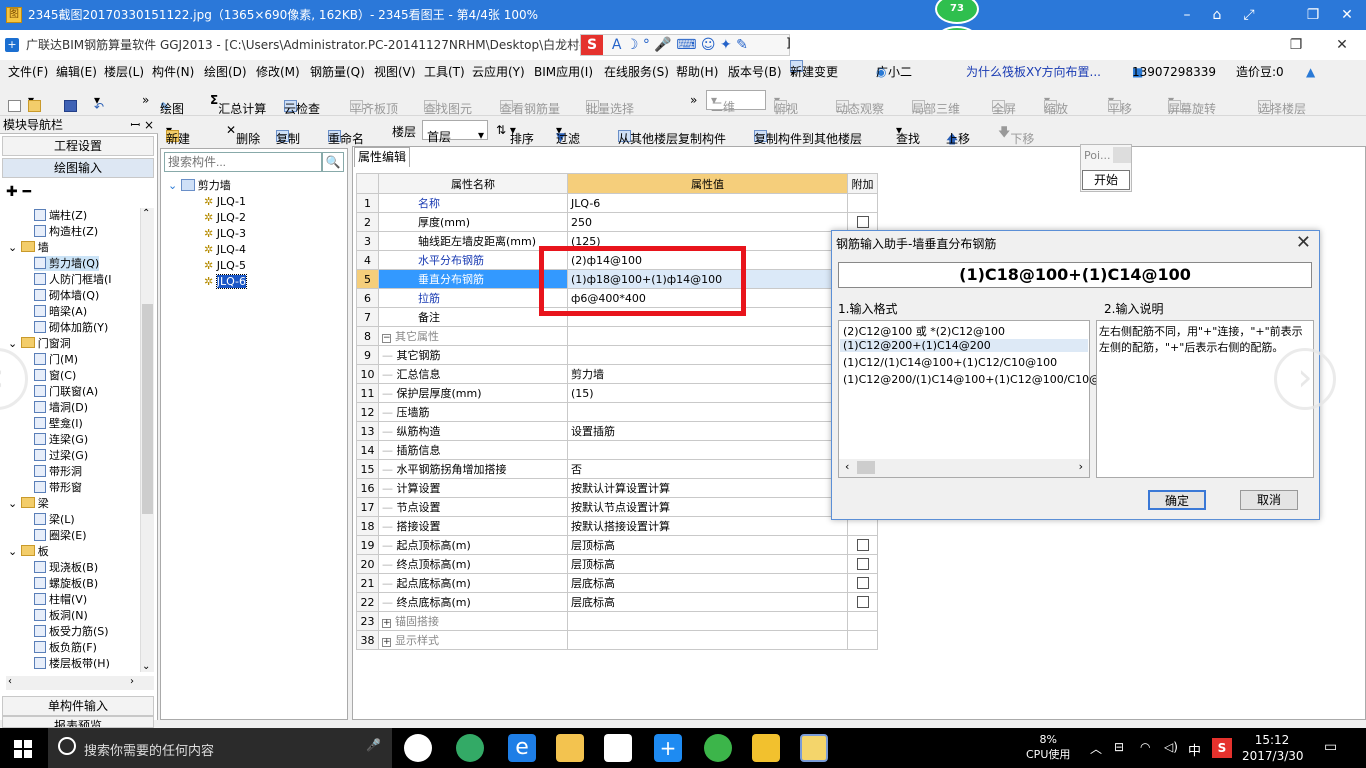 The image size is (1366, 768). I want to click on sum-calc-button: Σ 汇总计算, so click(238, 104).